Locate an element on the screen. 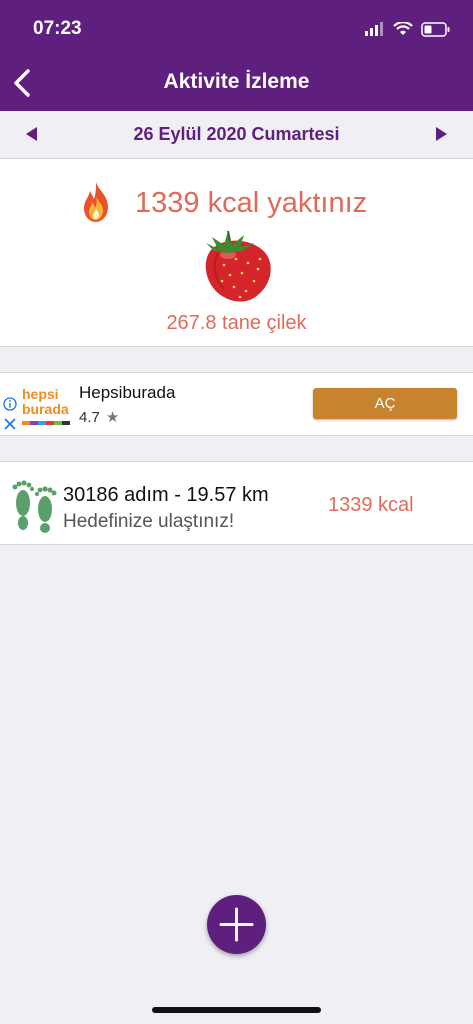 This screenshot has height=1024, width=473. calories-burned-text: 1339 kcal yaktınız is located at coordinates (251, 203).